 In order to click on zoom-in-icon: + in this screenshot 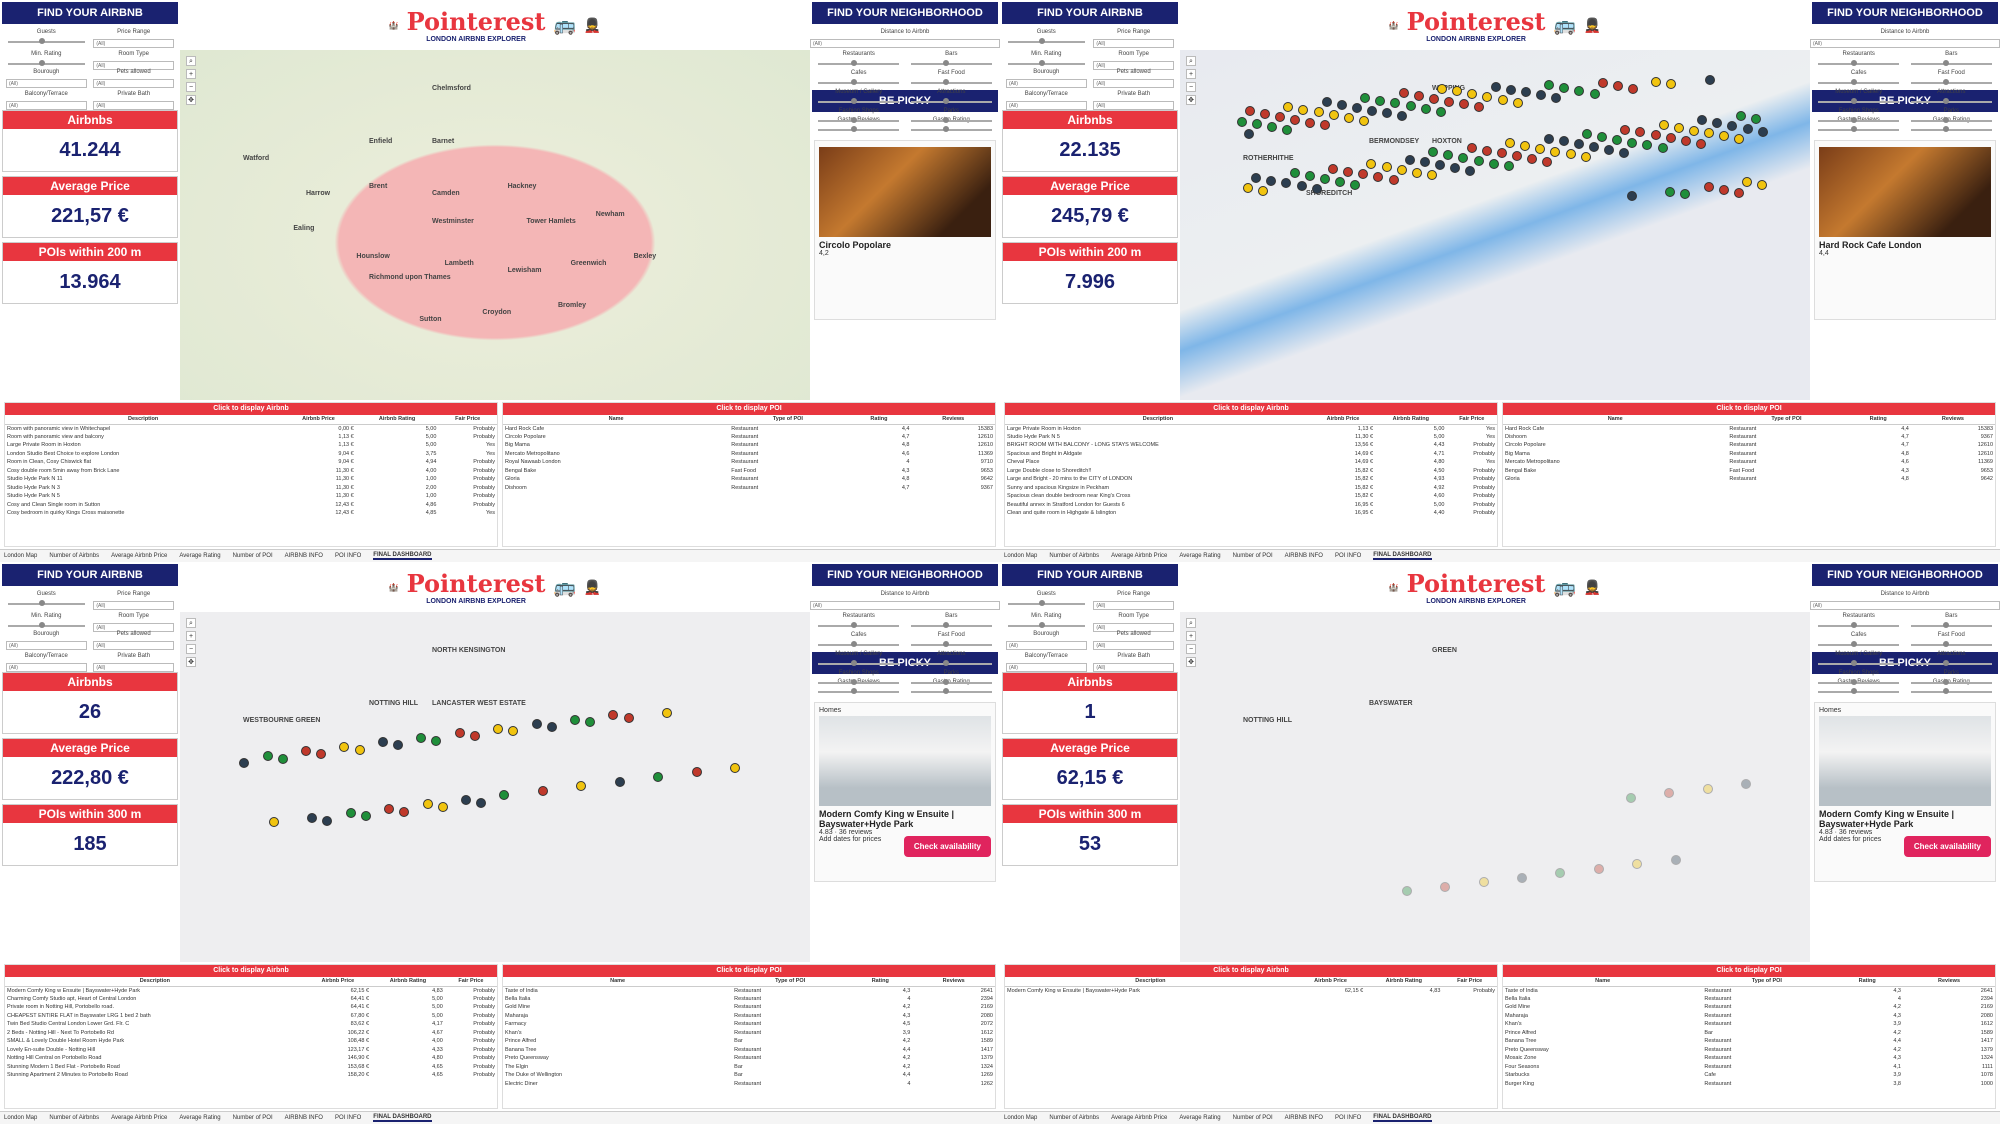, I will do `click(191, 636)`.